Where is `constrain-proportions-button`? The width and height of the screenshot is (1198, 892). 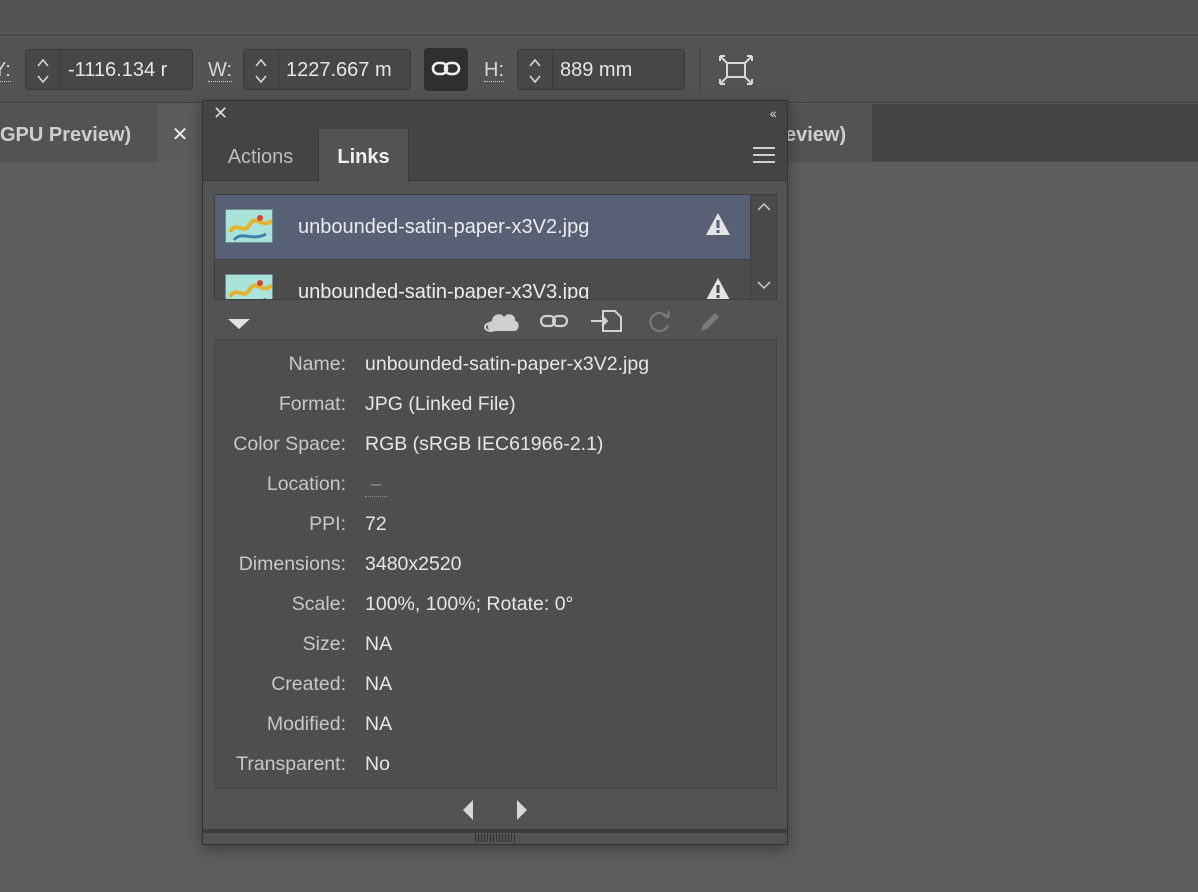 constrain-proportions-button is located at coordinates (446, 69).